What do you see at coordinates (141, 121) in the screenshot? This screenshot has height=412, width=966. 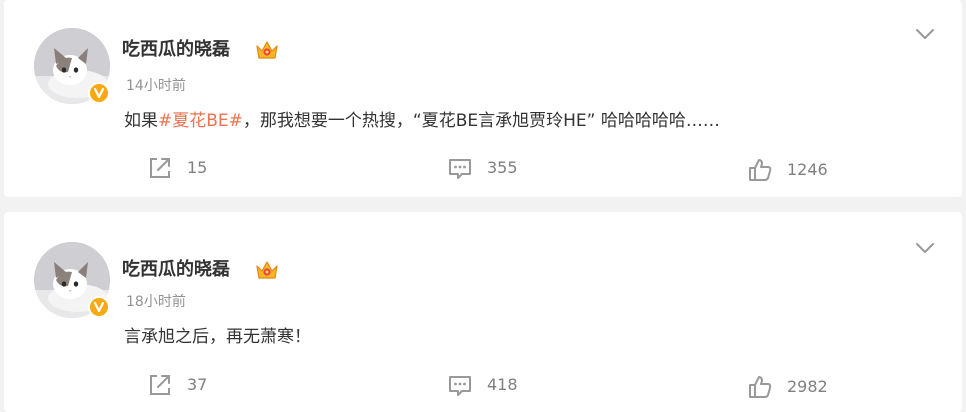 I see `post-text-before: 如果` at bounding box center [141, 121].